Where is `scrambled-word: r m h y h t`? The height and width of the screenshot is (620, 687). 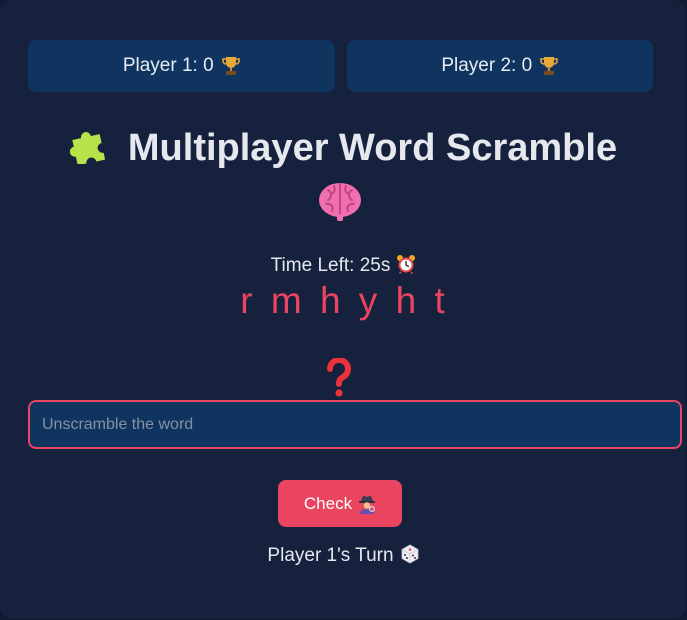
scrambled-word: r m h y h t is located at coordinates (343, 300).